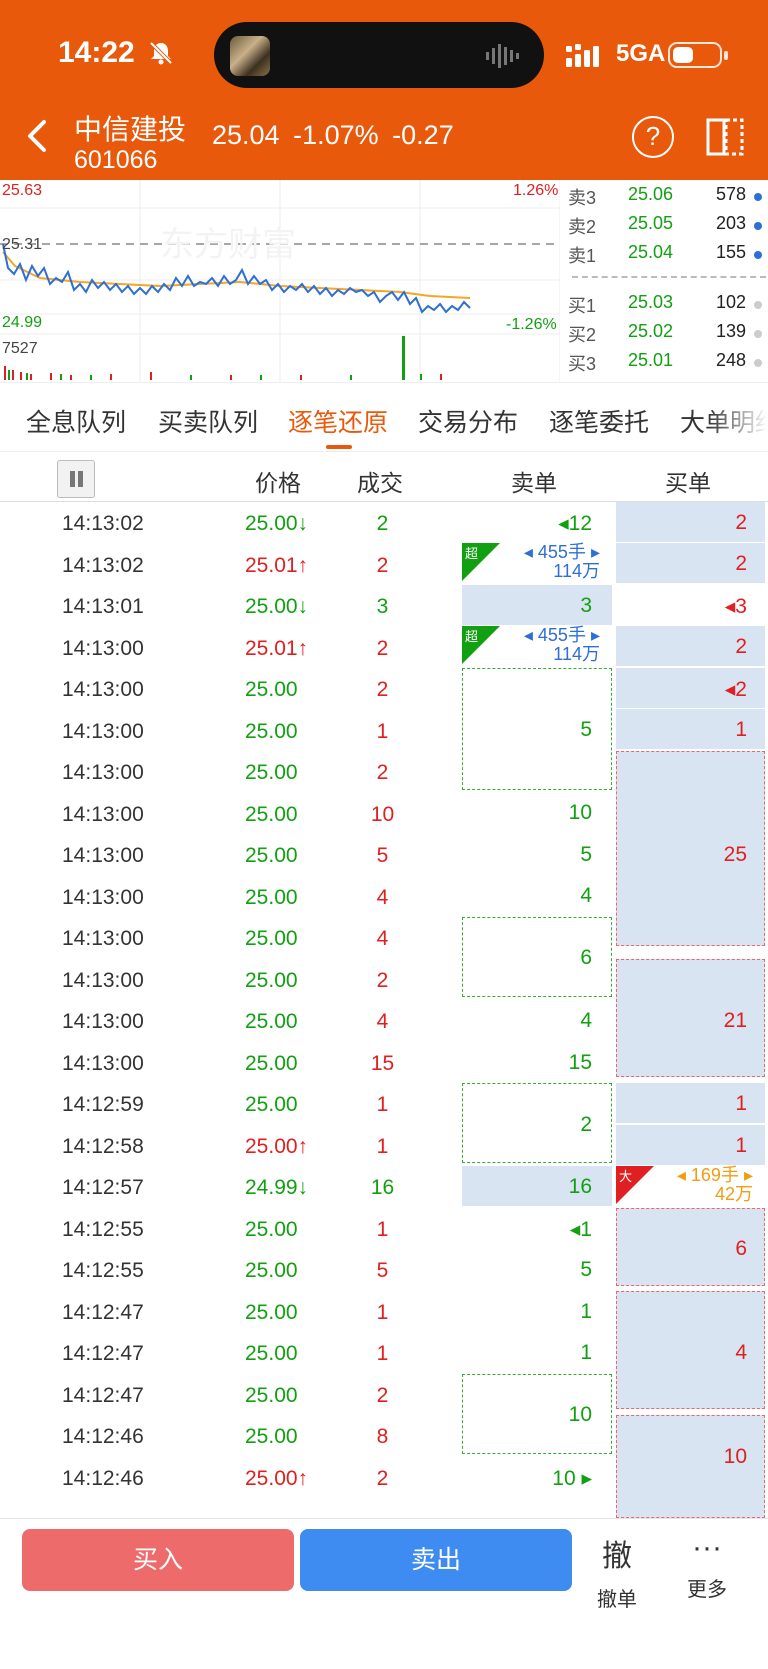 The width and height of the screenshot is (768, 1669). I want to click on tab-trade-distribution: 交易分布, so click(468, 421).